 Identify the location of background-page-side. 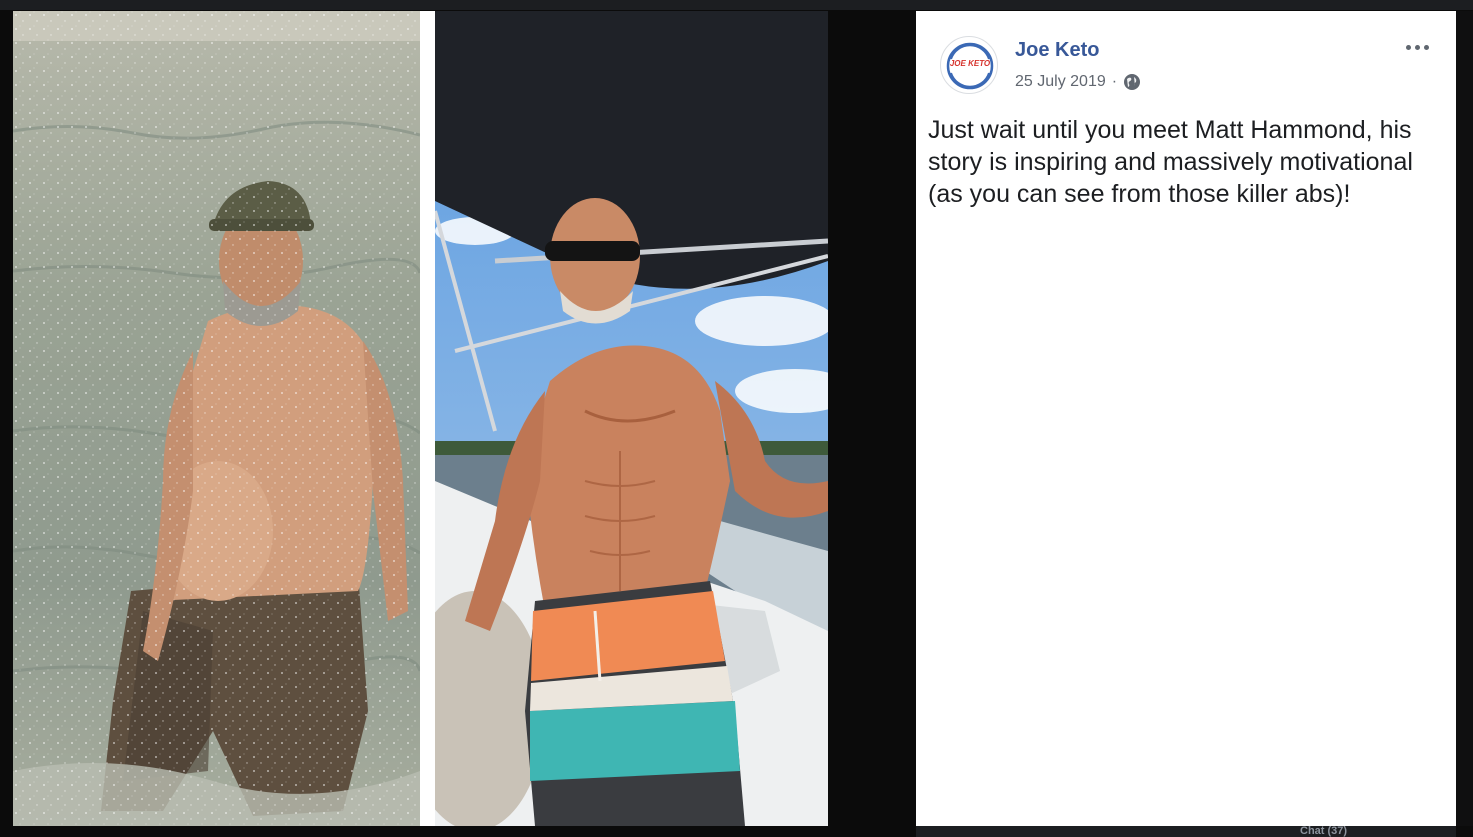
(1464, 418).